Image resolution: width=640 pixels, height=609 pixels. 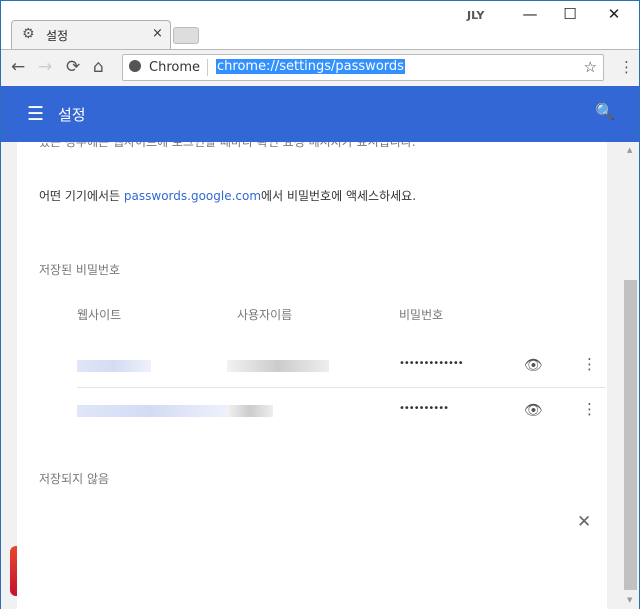 What do you see at coordinates (98, 67) in the screenshot?
I see `home-button: ⌂` at bounding box center [98, 67].